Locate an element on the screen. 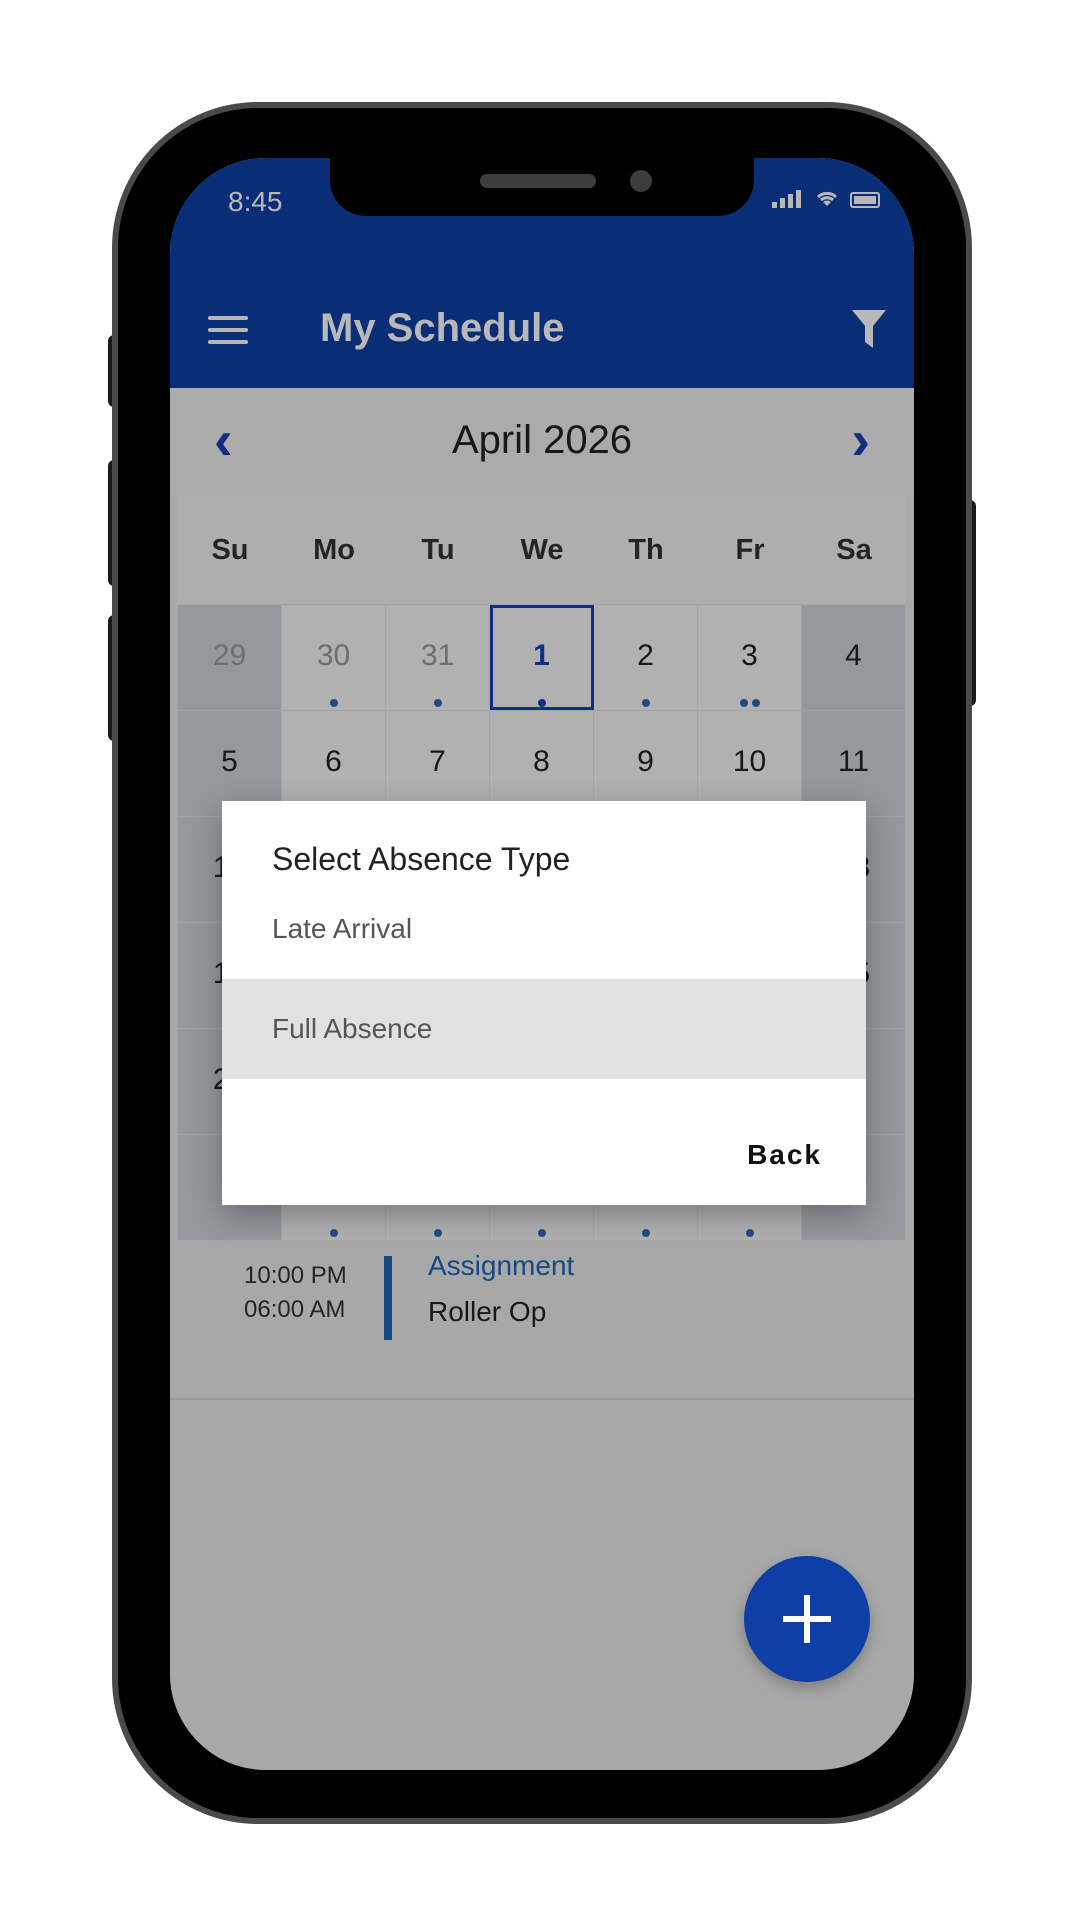 The width and height of the screenshot is (1080, 1920). option-label: Full Absence is located at coordinates (352, 1028).